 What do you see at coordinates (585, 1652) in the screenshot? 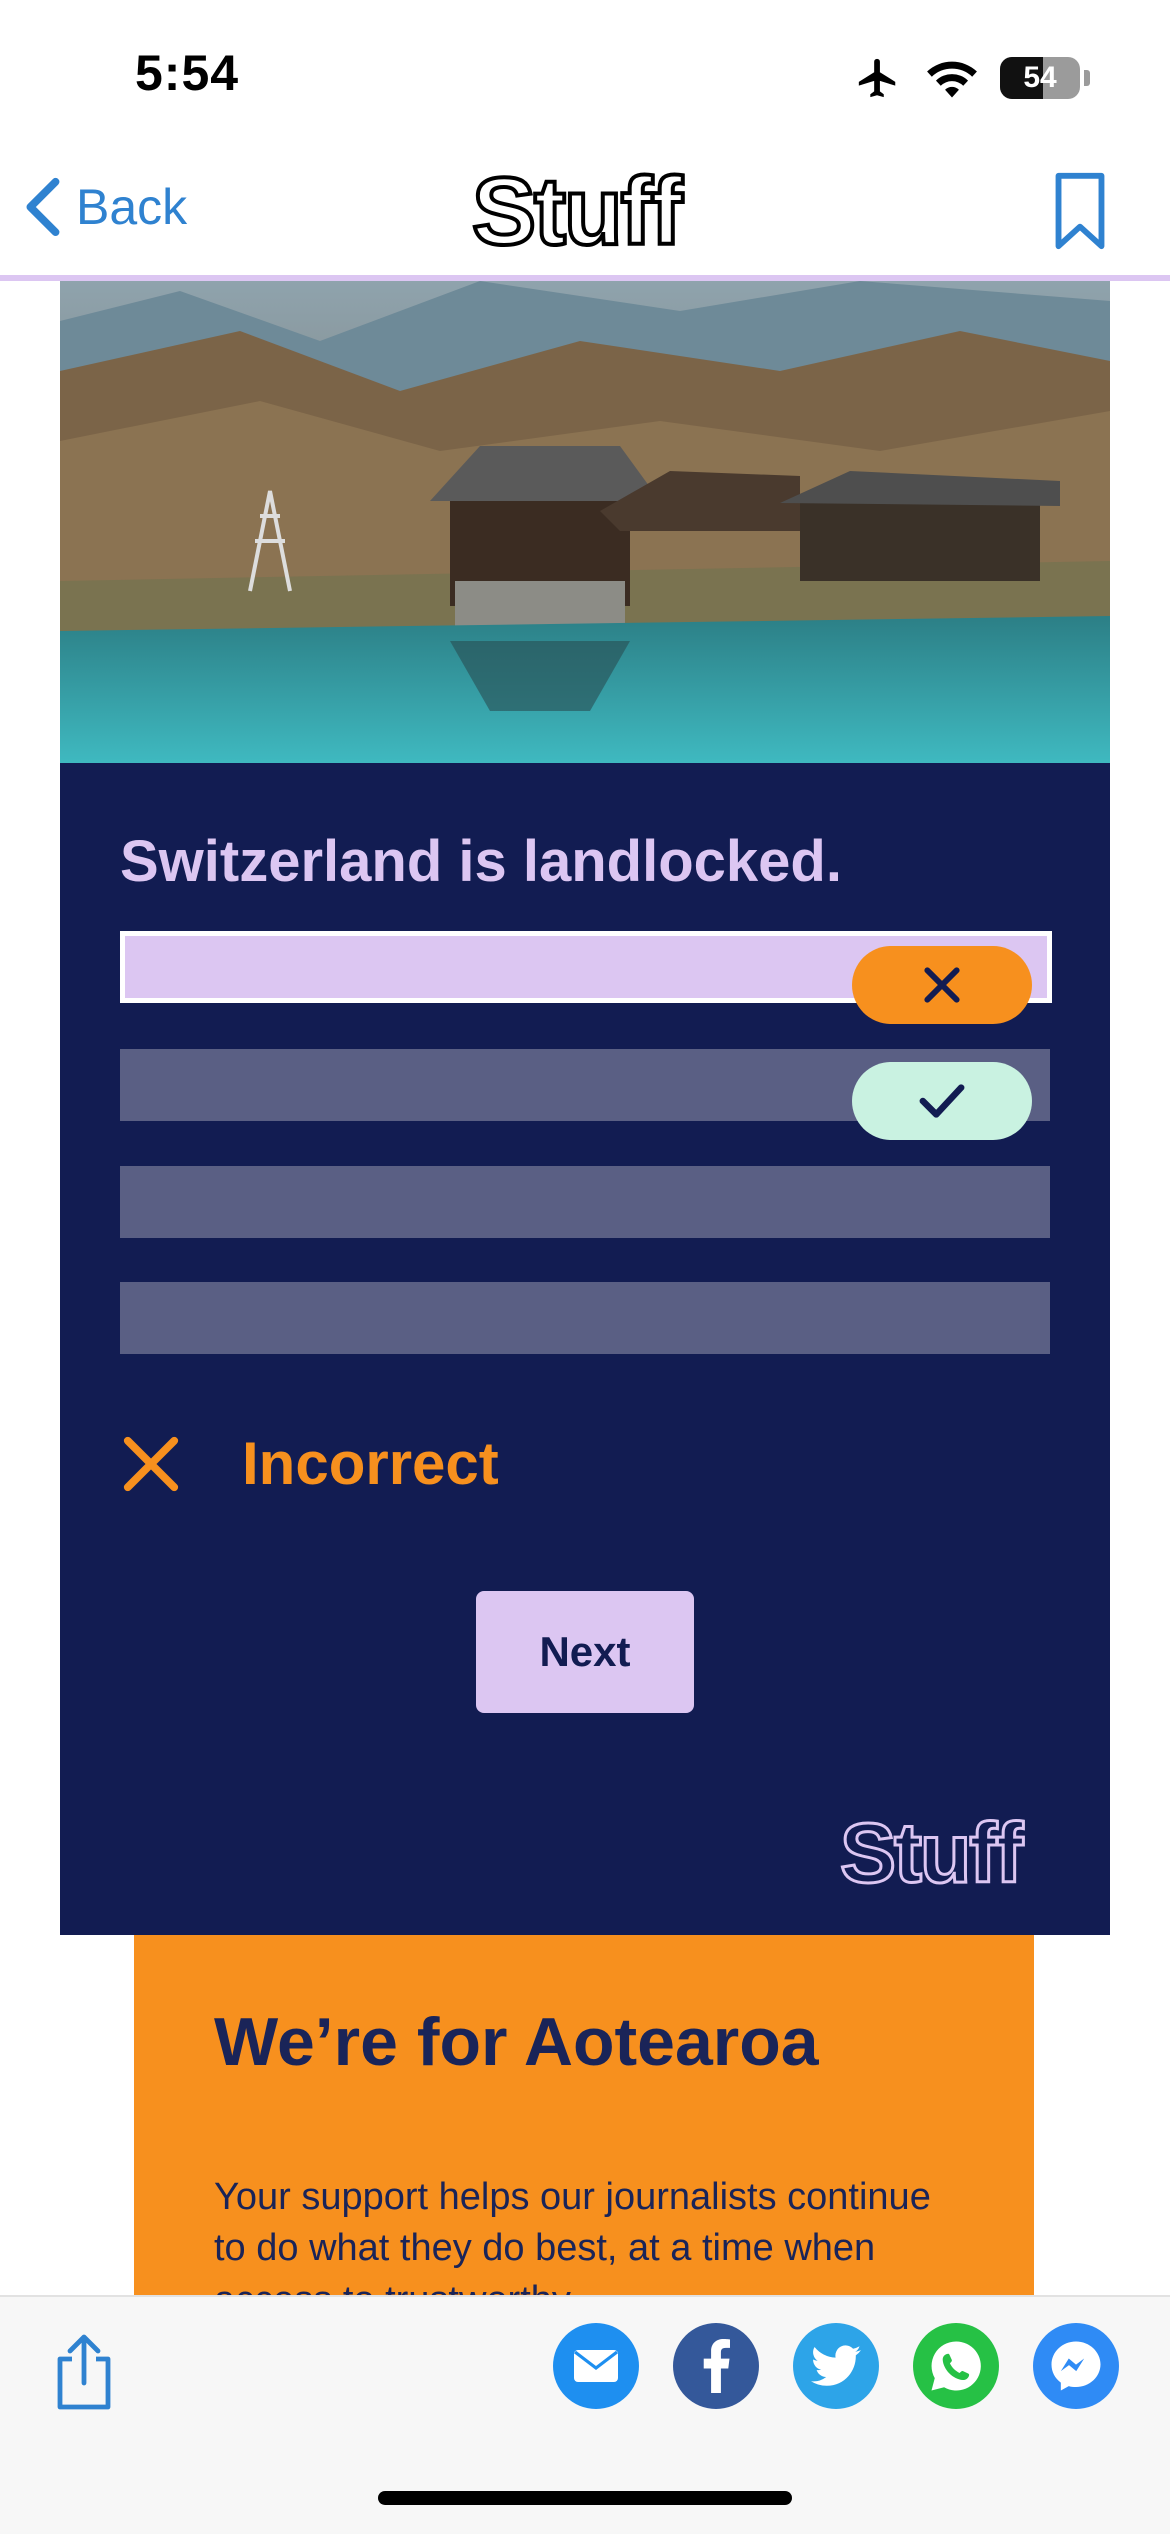
I see `next-button: Next` at bounding box center [585, 1652].